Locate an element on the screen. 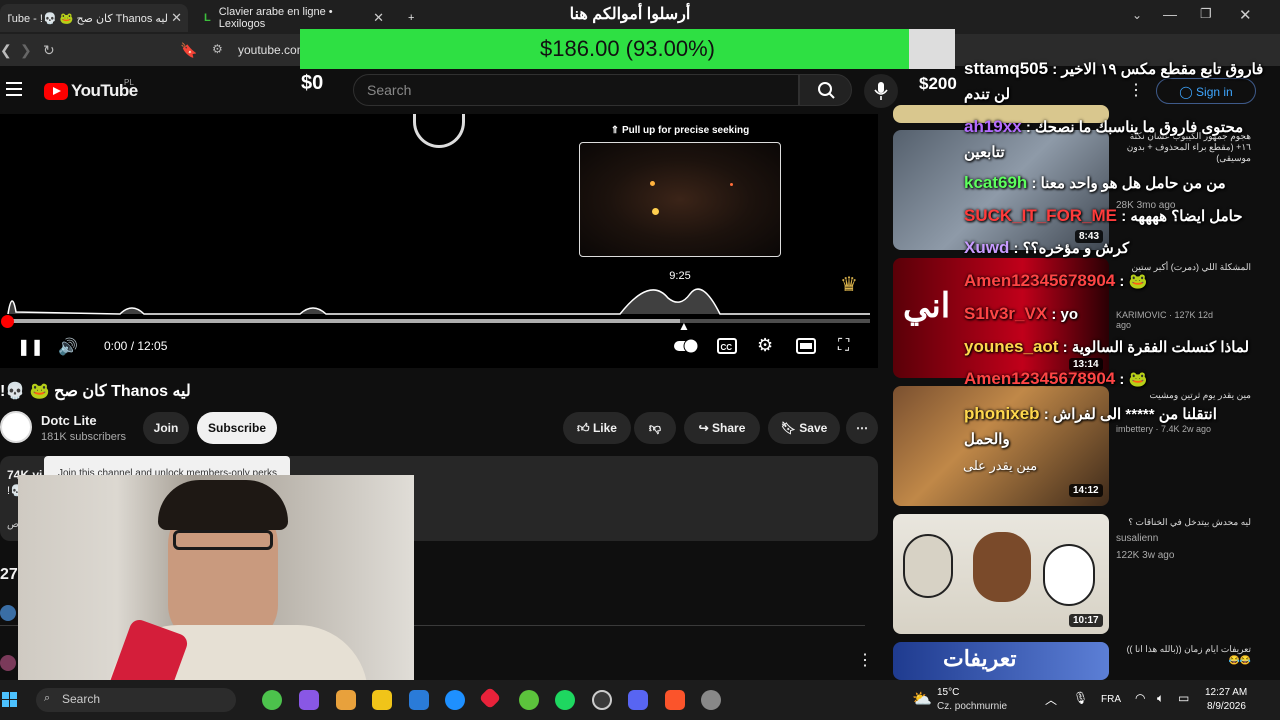 The width and height of the screenshot is (1280, 720). chat-username: Xuwd is located at coordinates (986, 247).